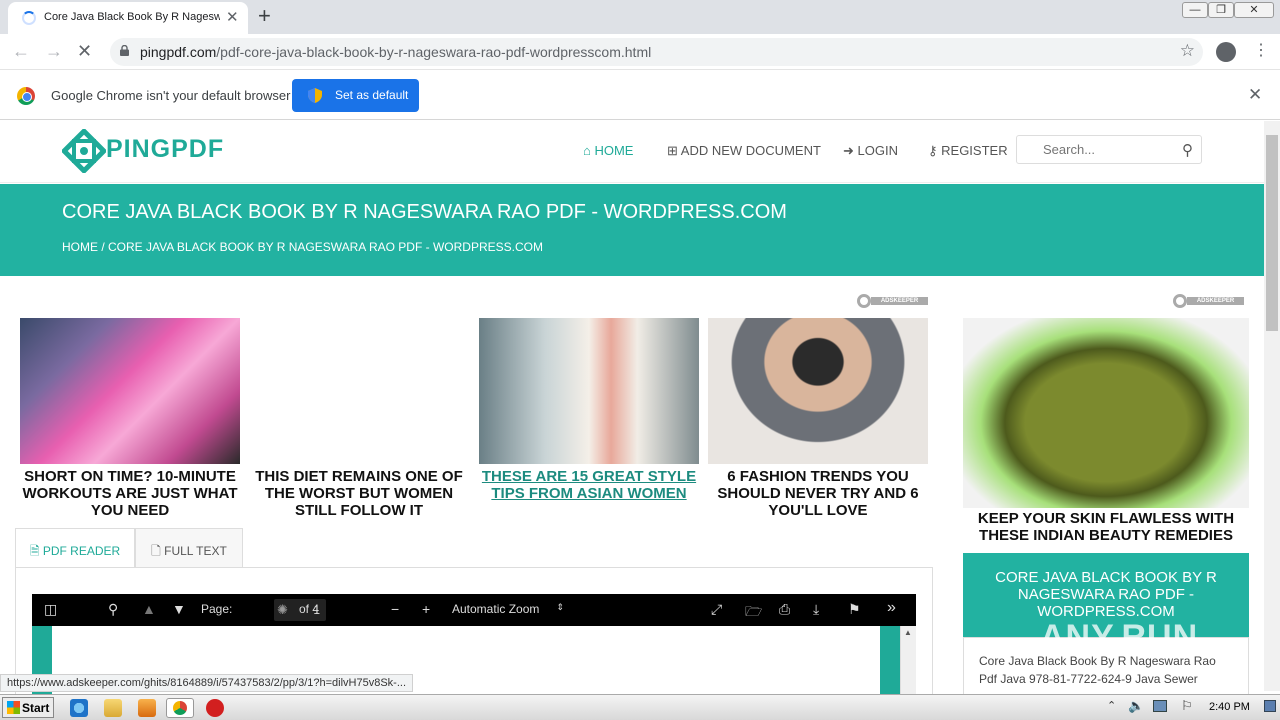 The image size is (1280, 720). What do you see at coordinates (1187, 51) in the screenshot?
I see `bookmark-star-icon: ☆` at bounding box center [1187, 51].